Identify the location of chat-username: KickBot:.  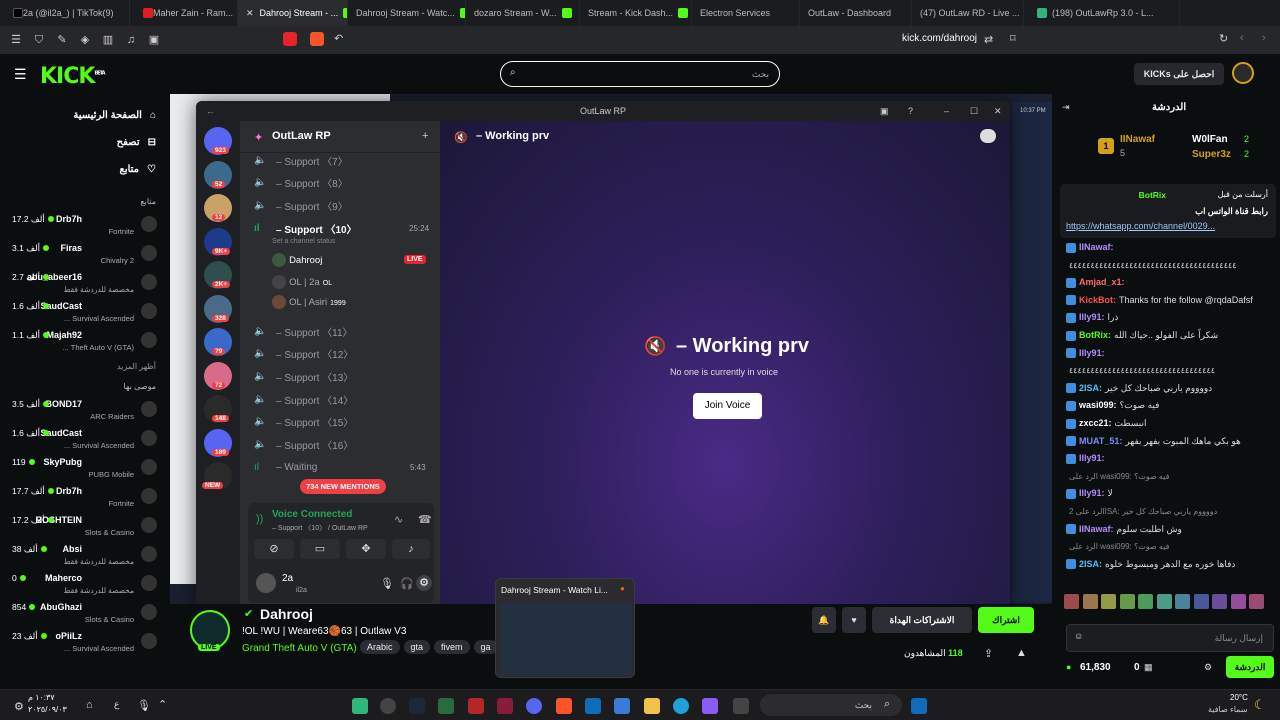
(1097, 300).